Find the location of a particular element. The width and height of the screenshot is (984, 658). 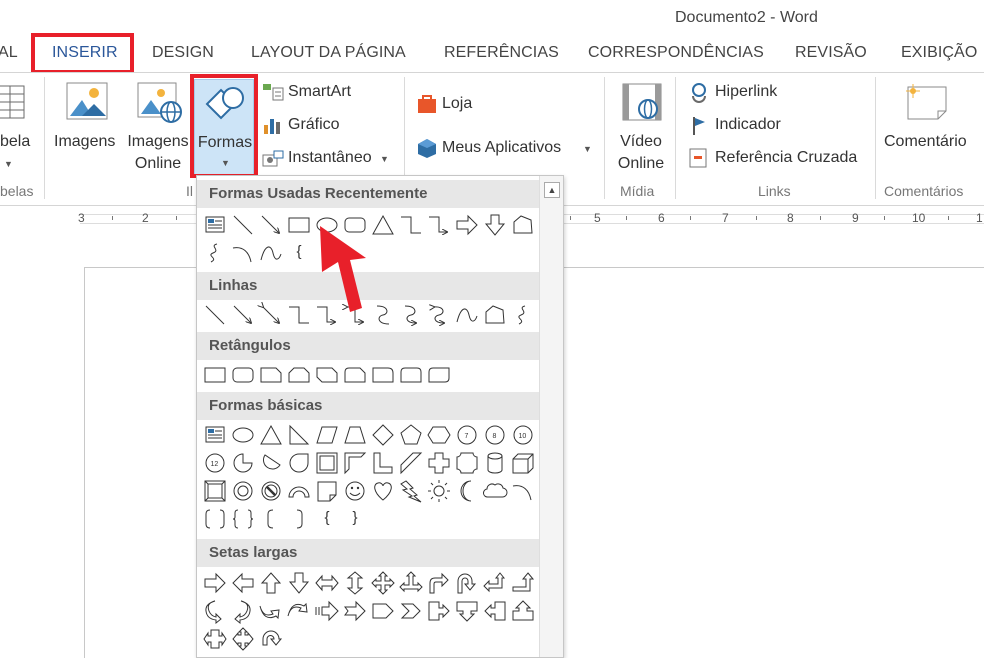

comment-icon is located at coordinates (927, 103).